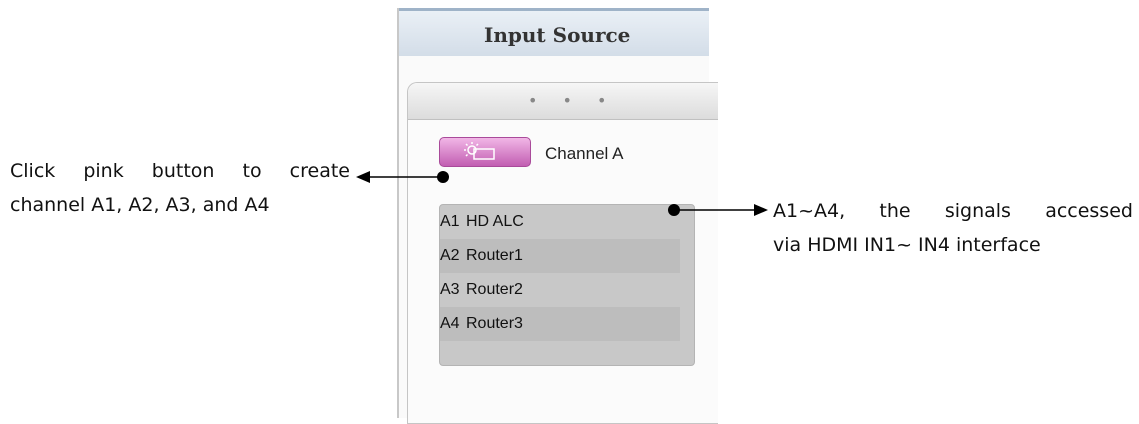  I want to click on left-arrow, so click(402, 177).